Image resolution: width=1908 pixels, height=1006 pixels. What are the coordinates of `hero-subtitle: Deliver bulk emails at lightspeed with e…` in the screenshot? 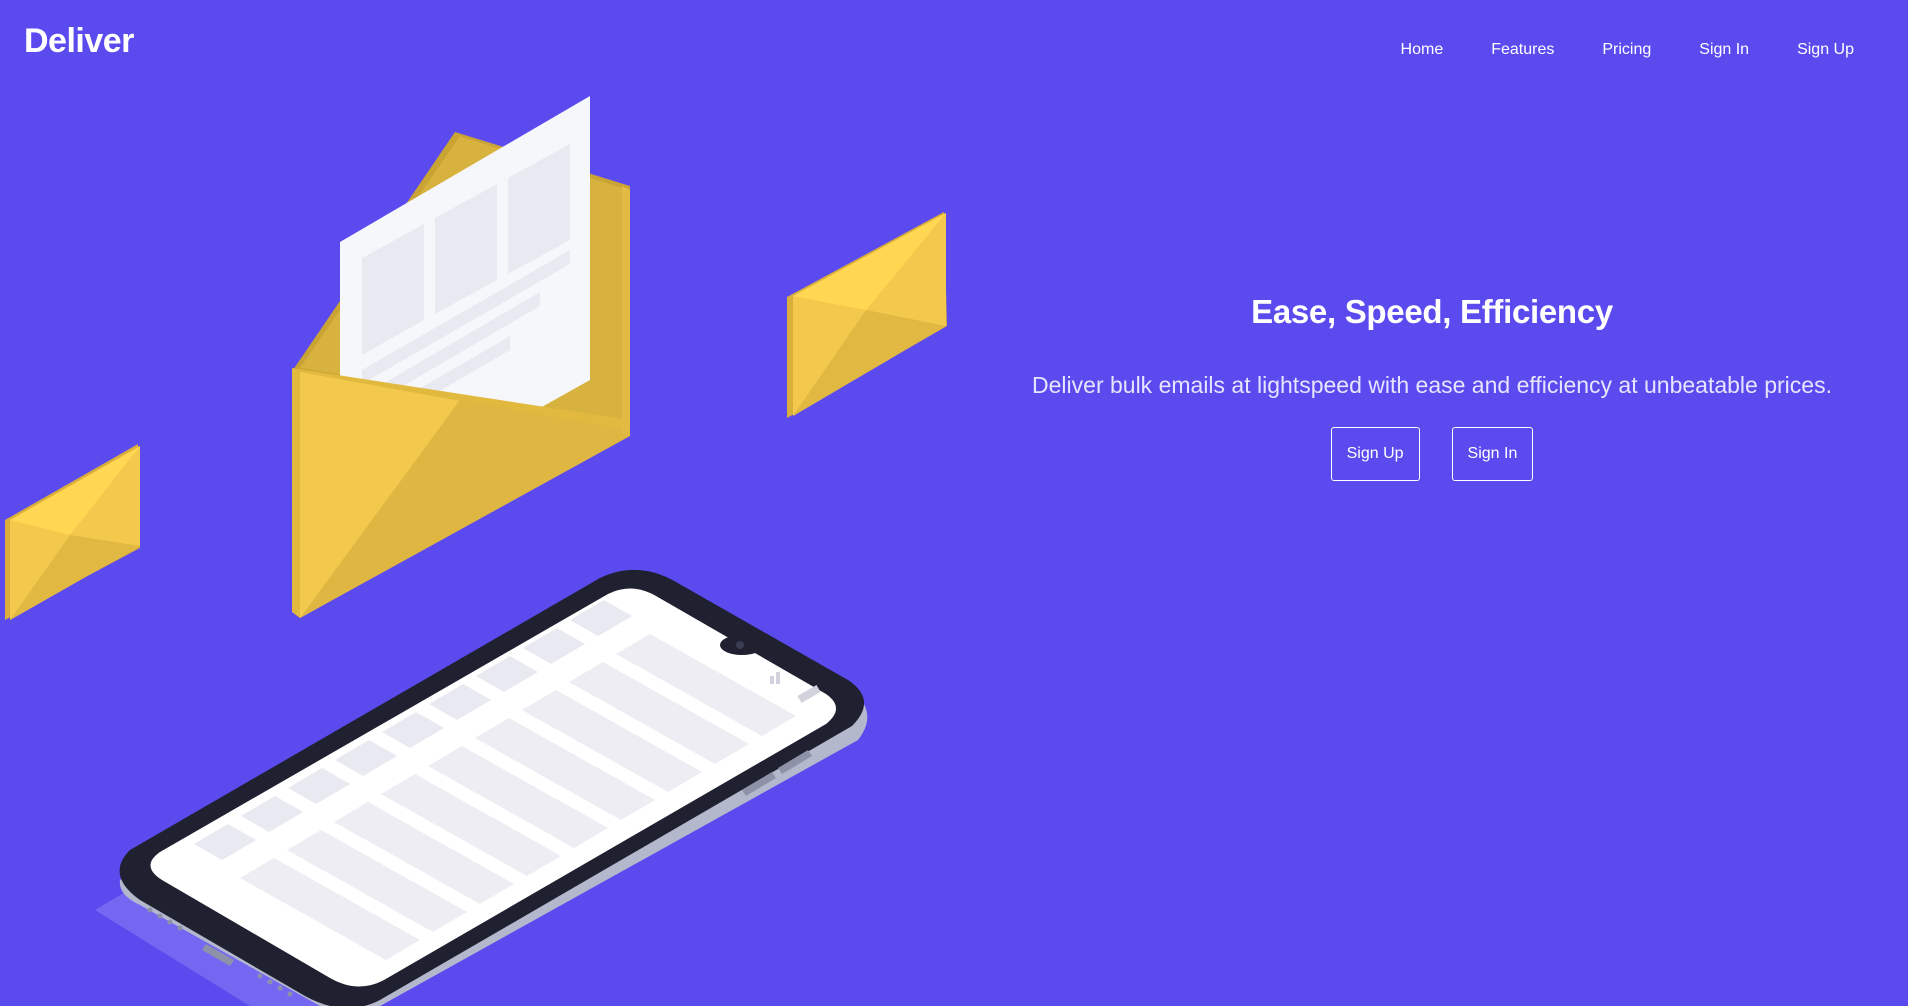 It's located at (1432, 385).